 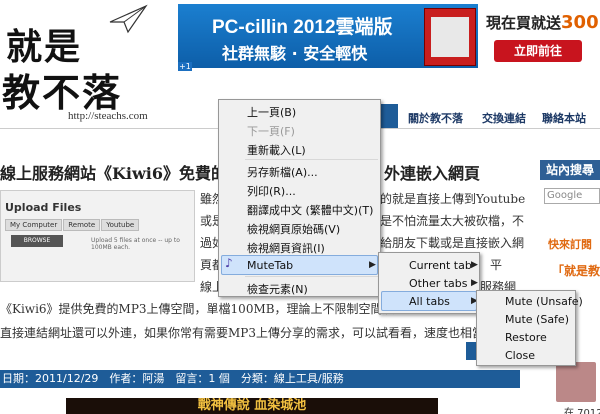 I want to click on ad-go-button: 立即前往, so click(x=538, y=51).